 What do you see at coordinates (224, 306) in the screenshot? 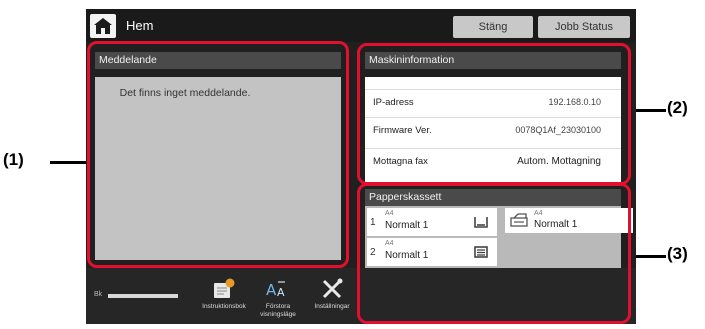
I see `dock-label: Instruktionsbok` at bounding box center [224, 306].